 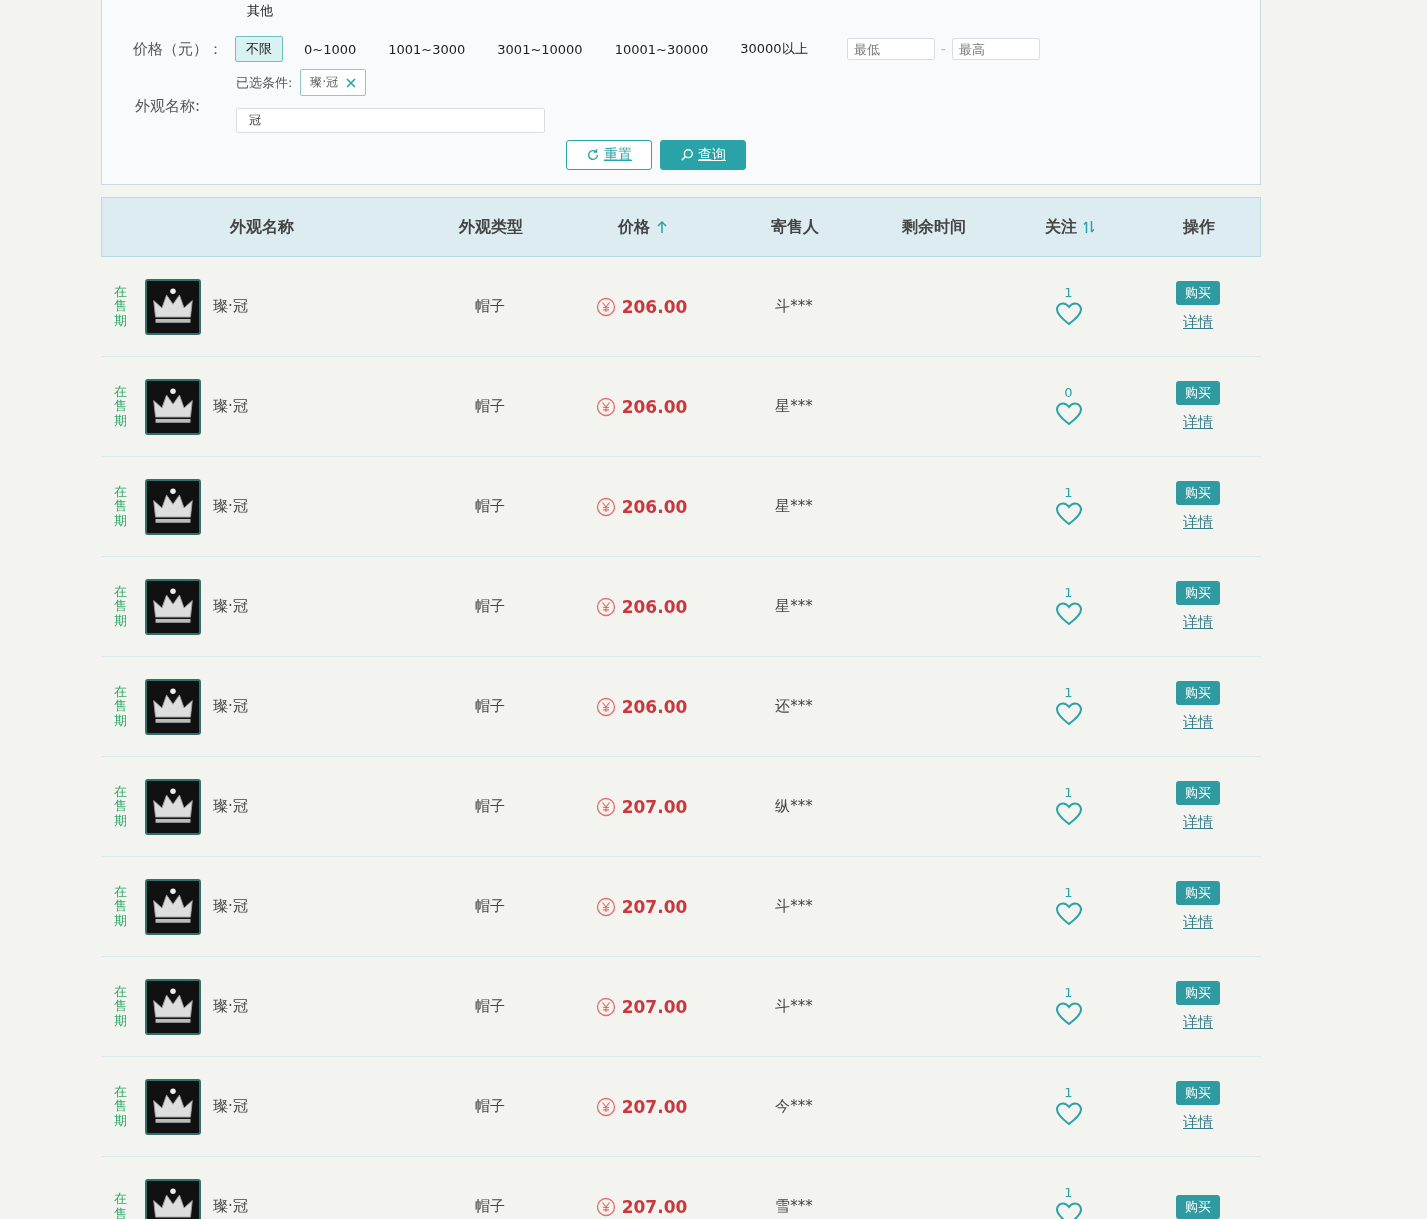 What do you see at coordinates (794, 1106) in the screenshot?
I see `seller-name: 今***` at bounding box center [794, 1106].